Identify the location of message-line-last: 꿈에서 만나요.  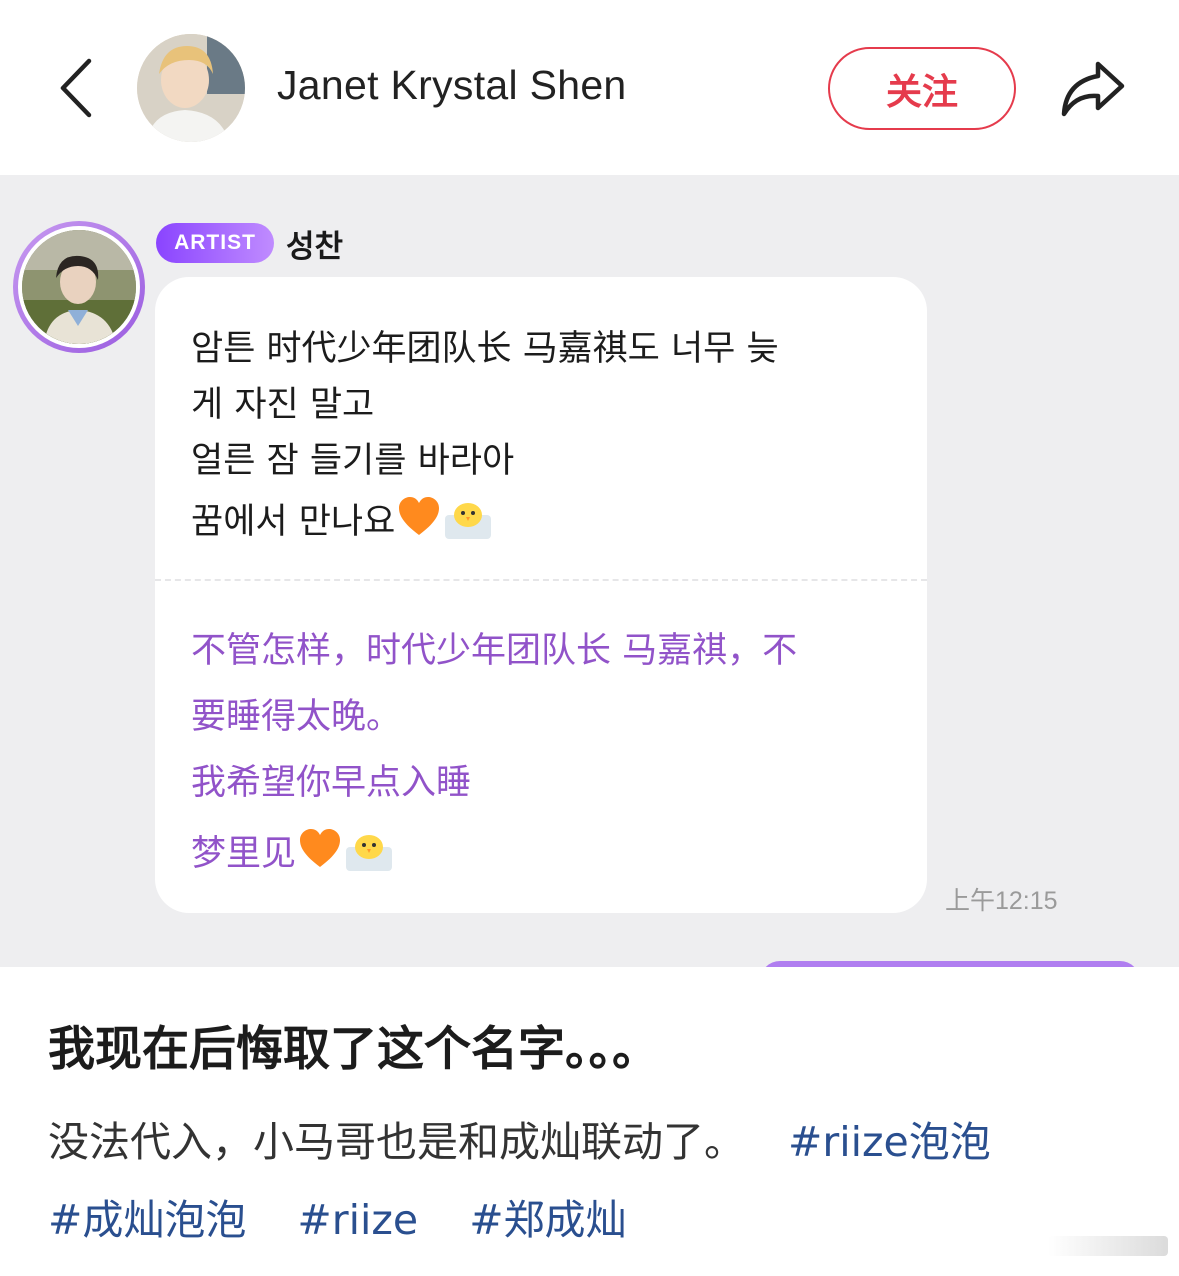
(342, 519).